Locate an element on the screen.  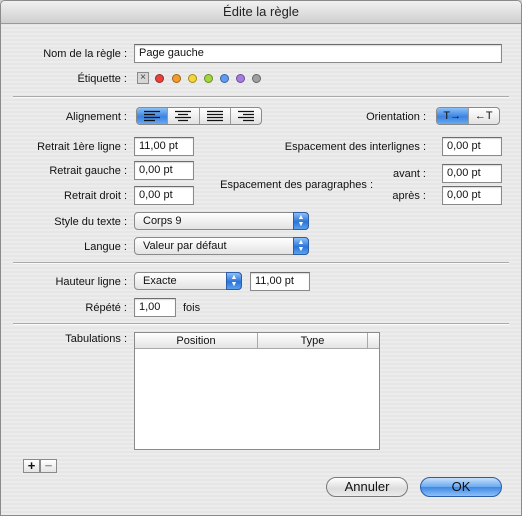
align-center-button is located at coordinates (184, 116).